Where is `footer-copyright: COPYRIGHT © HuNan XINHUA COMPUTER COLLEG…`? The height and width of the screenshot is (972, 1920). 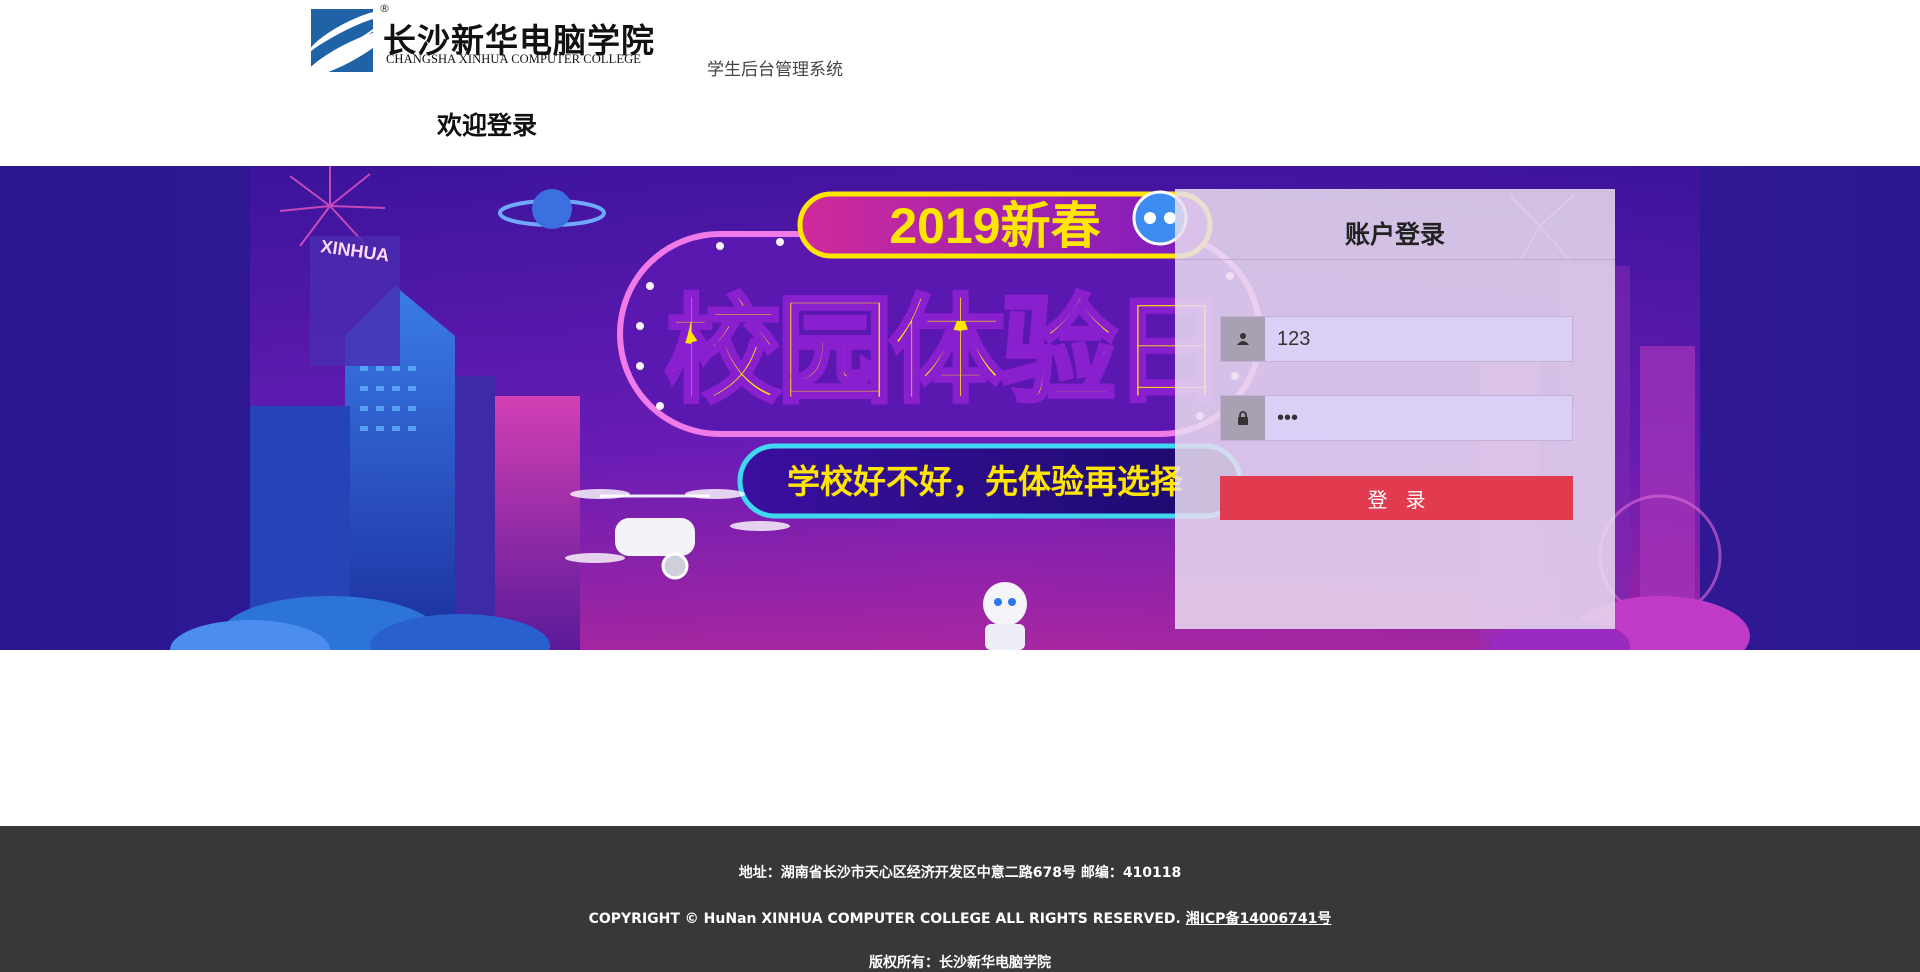
footer-copyright: COPYRIGHT © HuNan XINHUA COMPUTER COLLEG… is located at coordinates (884, 919).